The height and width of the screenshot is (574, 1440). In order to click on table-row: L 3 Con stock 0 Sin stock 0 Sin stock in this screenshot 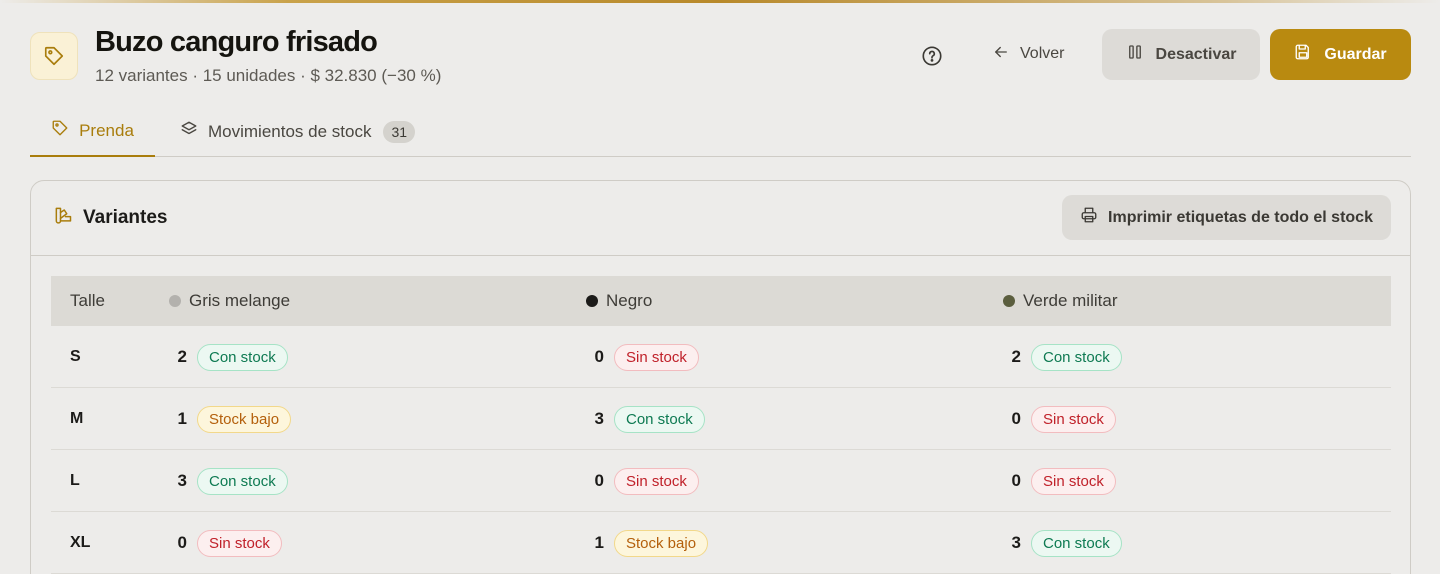, I will do `click(721, 481)`.